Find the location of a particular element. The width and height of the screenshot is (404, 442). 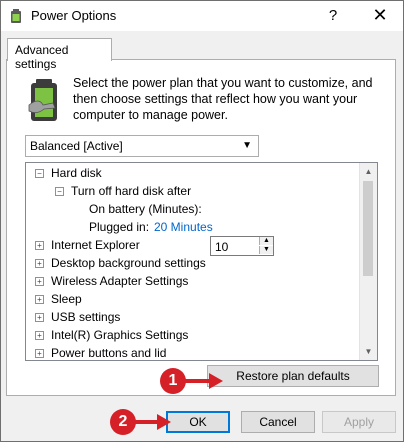

tree-item-label: Wireless Adapter Settings is located at coordinates (120, 281).